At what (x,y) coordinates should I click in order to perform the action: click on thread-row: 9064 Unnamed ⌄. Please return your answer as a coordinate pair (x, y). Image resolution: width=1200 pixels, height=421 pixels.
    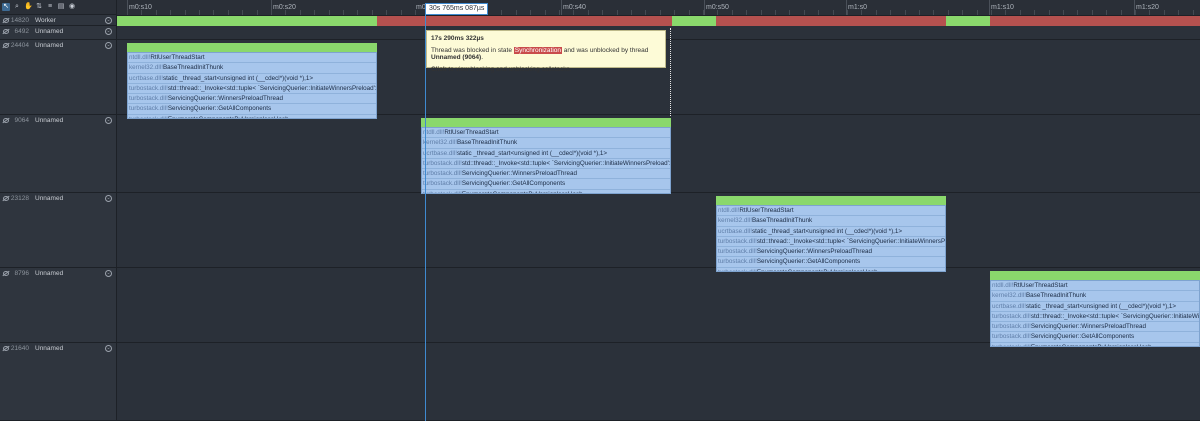
    Looking at the image, I should click on (58, 154).